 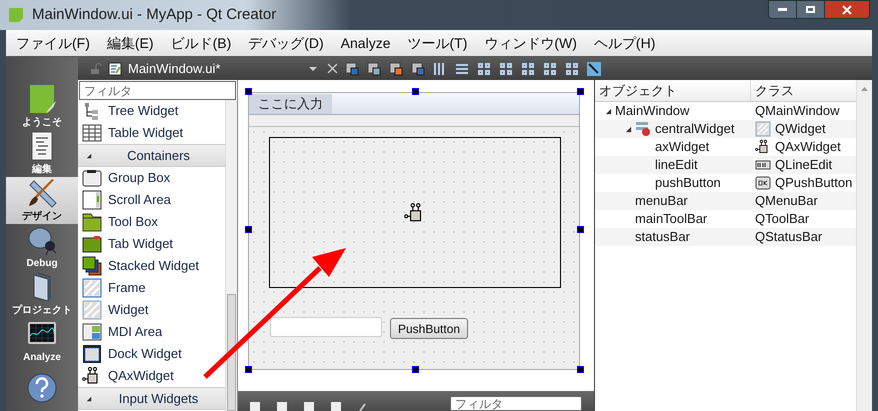 I want to click on form-file-icon, so click(x=115, y=69).